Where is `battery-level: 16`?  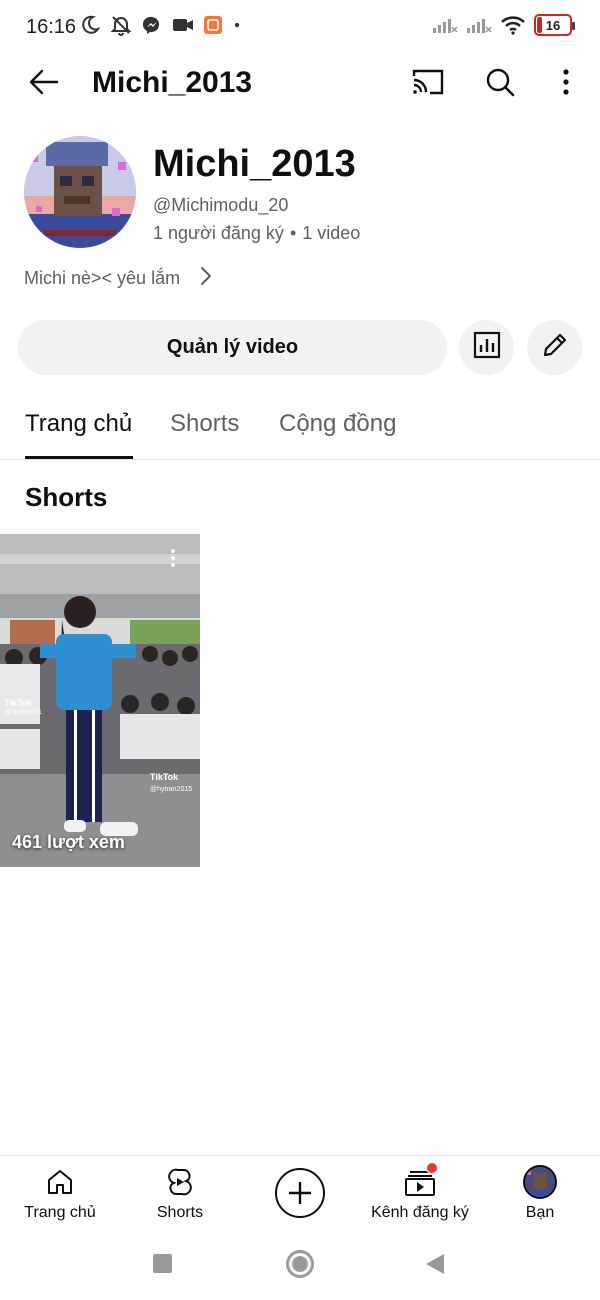
battery-level: 16 is located at coordinates (553, 25).